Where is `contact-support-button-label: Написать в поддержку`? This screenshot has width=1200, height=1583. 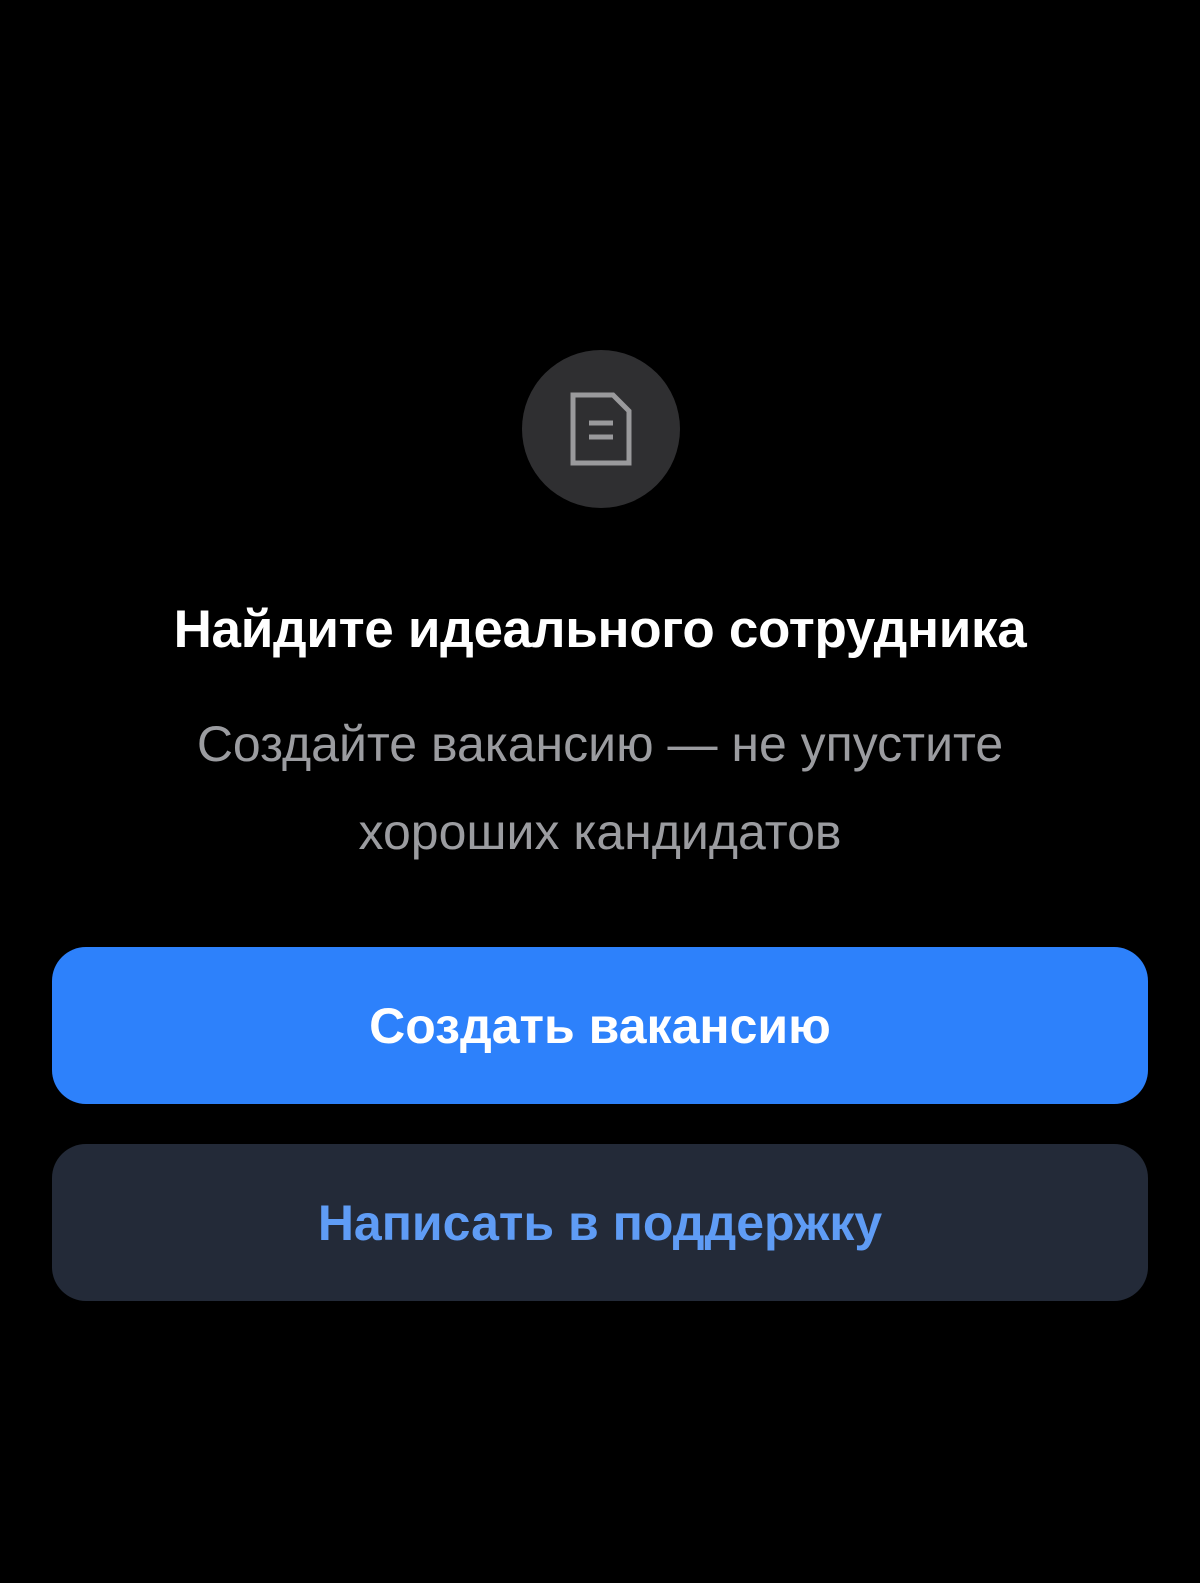 contact-support-button-label: Написать в поддержку is located at coordinates (600, 1222).